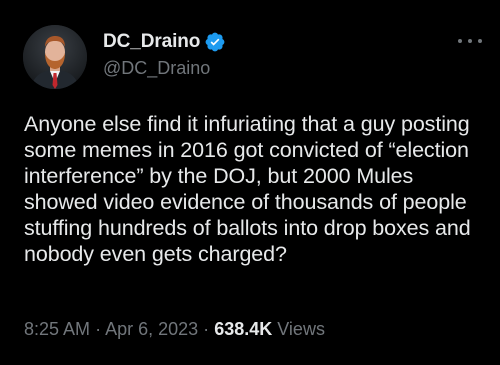 This screenshot has width=500, height=365. What do you see at coordinates (151, 329) in the screenshot?
I see `tweet-date: Apr 6, 2023` at bounding box center [151, 329].